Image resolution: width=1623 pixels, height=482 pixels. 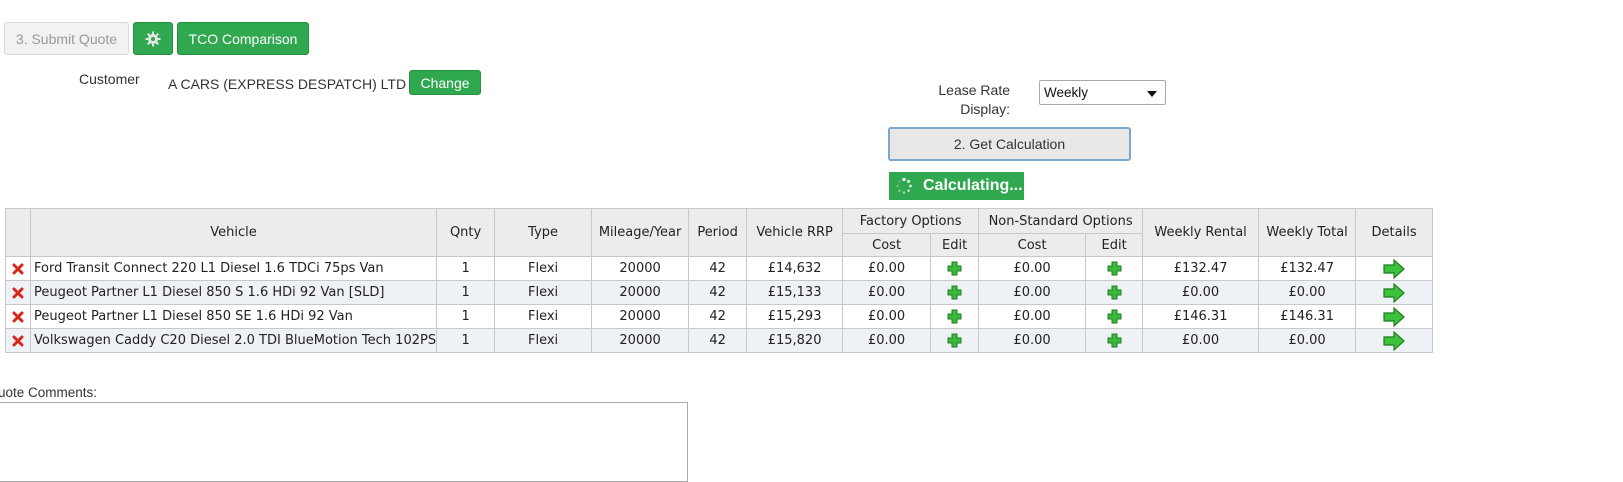 What do you see at coordinates (1394, 232) in the screenshot?
I see `details-header: Details` at bounding box center [1394, 232].